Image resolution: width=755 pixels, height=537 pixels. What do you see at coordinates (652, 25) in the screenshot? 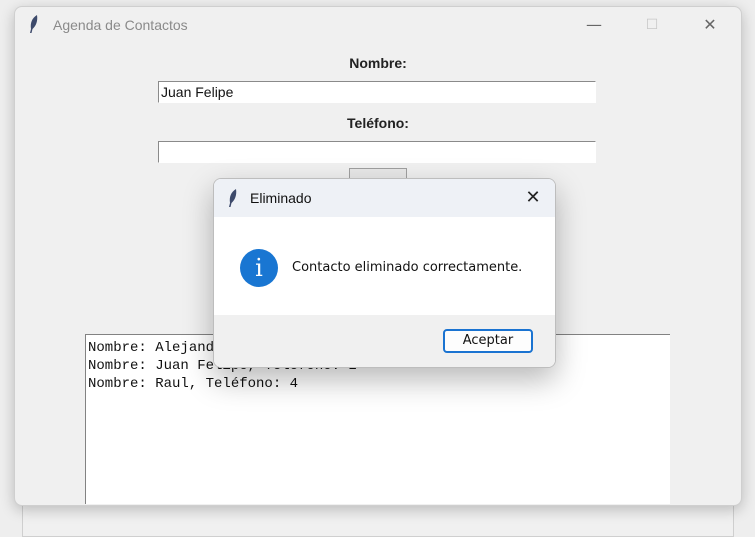
I see `maximize-button: ☐` at bounding box center [652, 25].